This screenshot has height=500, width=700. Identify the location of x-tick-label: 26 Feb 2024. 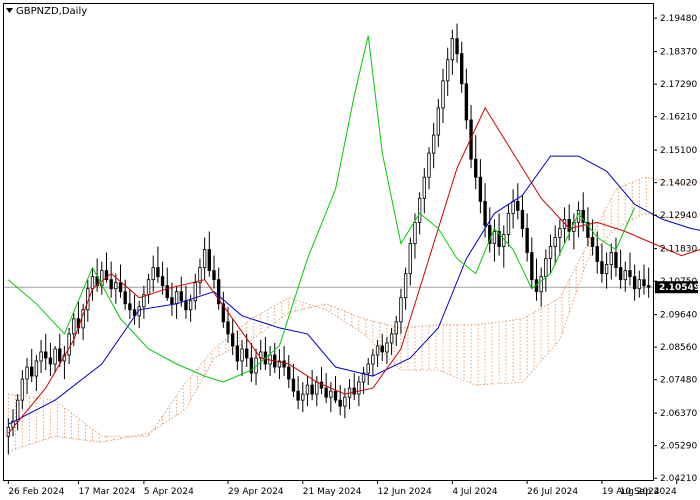
(36, 492).